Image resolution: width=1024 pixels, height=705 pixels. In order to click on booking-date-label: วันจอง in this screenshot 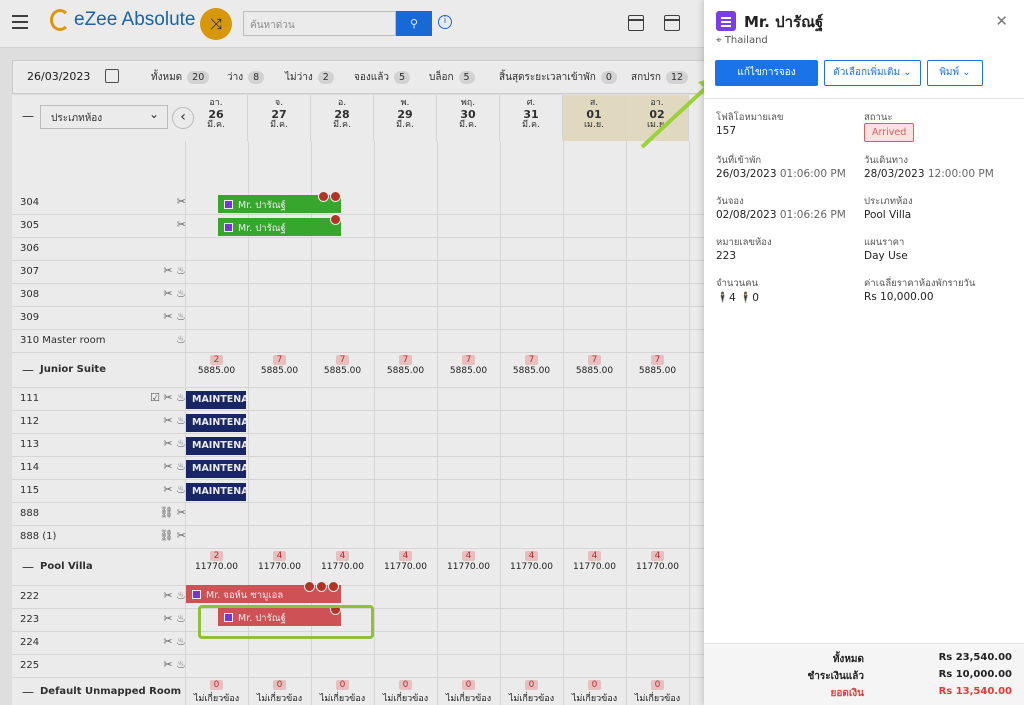, I will do `click(730, 201)`.